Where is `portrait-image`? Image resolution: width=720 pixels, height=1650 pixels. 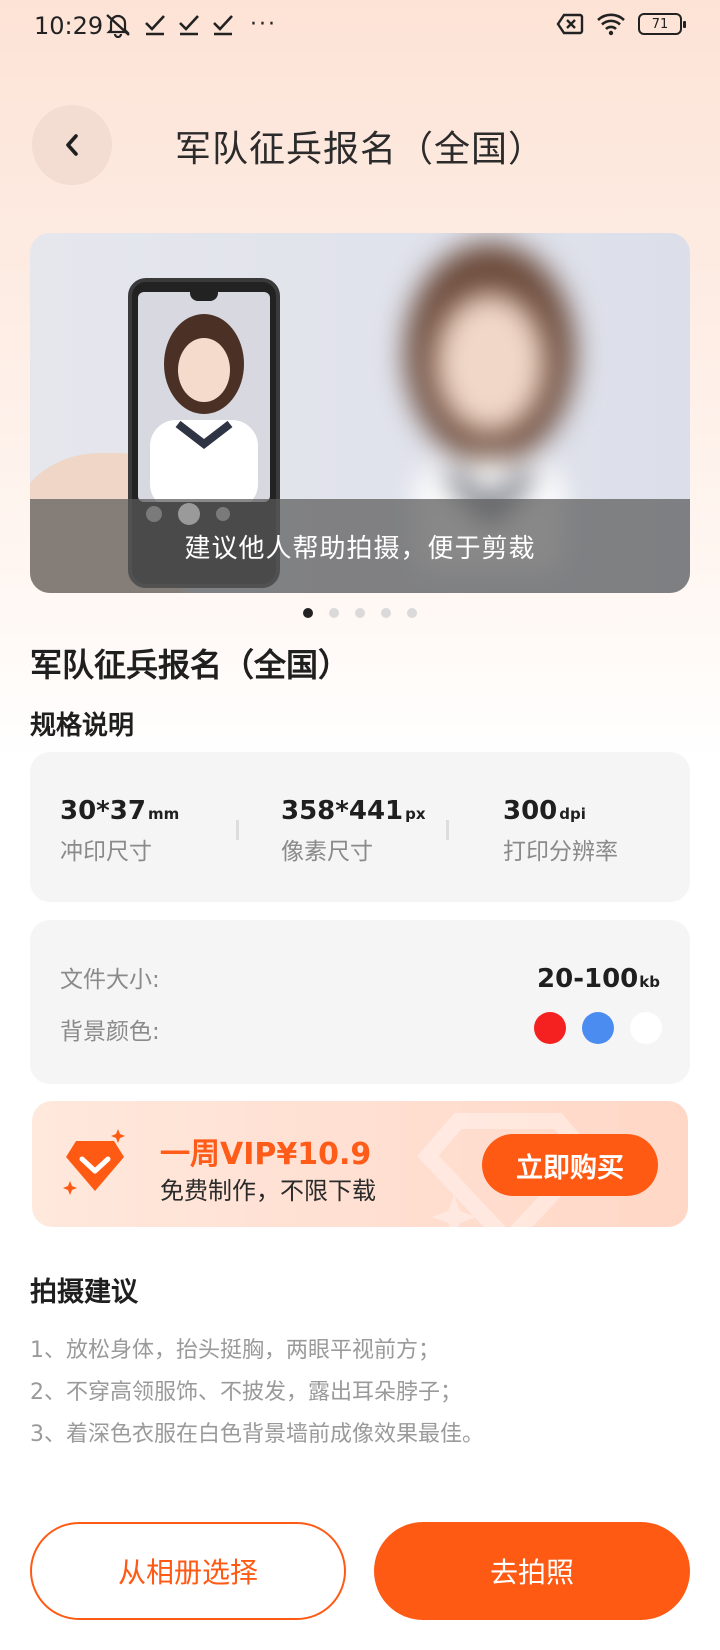 portrait-image is located at coordinates (204, 408).